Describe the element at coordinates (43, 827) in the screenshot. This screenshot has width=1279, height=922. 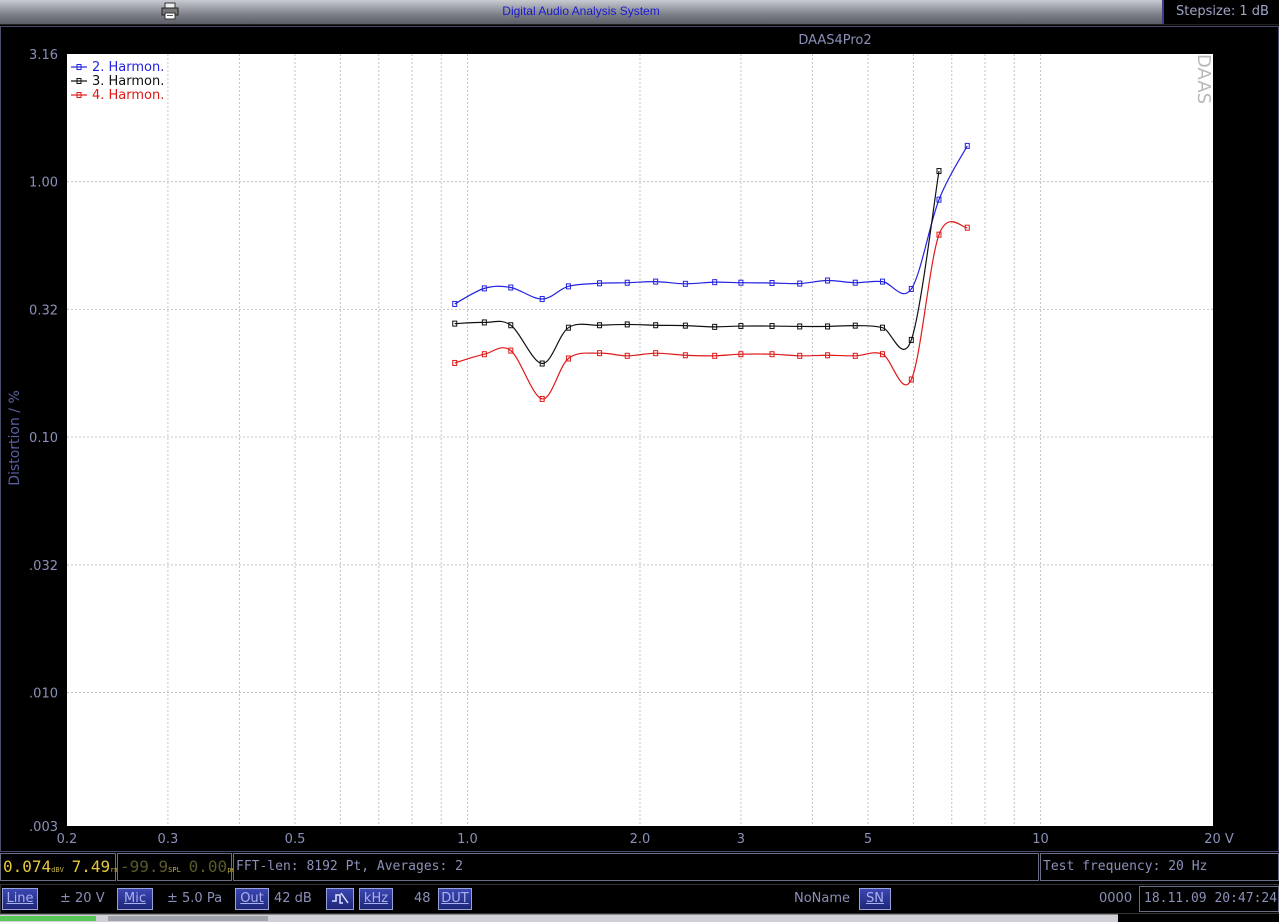
I see `y-tick-label: .003` at that location.